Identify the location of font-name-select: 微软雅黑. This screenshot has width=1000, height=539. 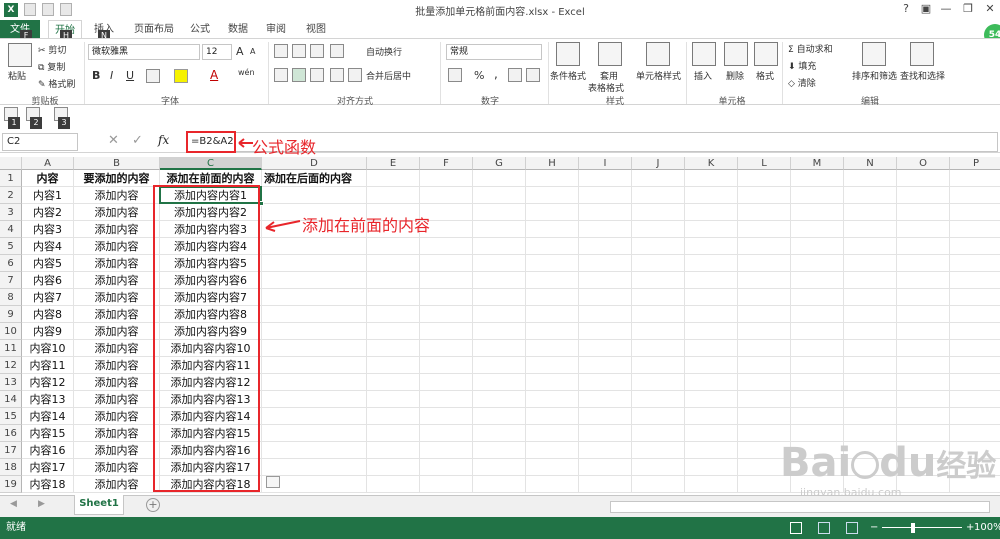
(144, 52).